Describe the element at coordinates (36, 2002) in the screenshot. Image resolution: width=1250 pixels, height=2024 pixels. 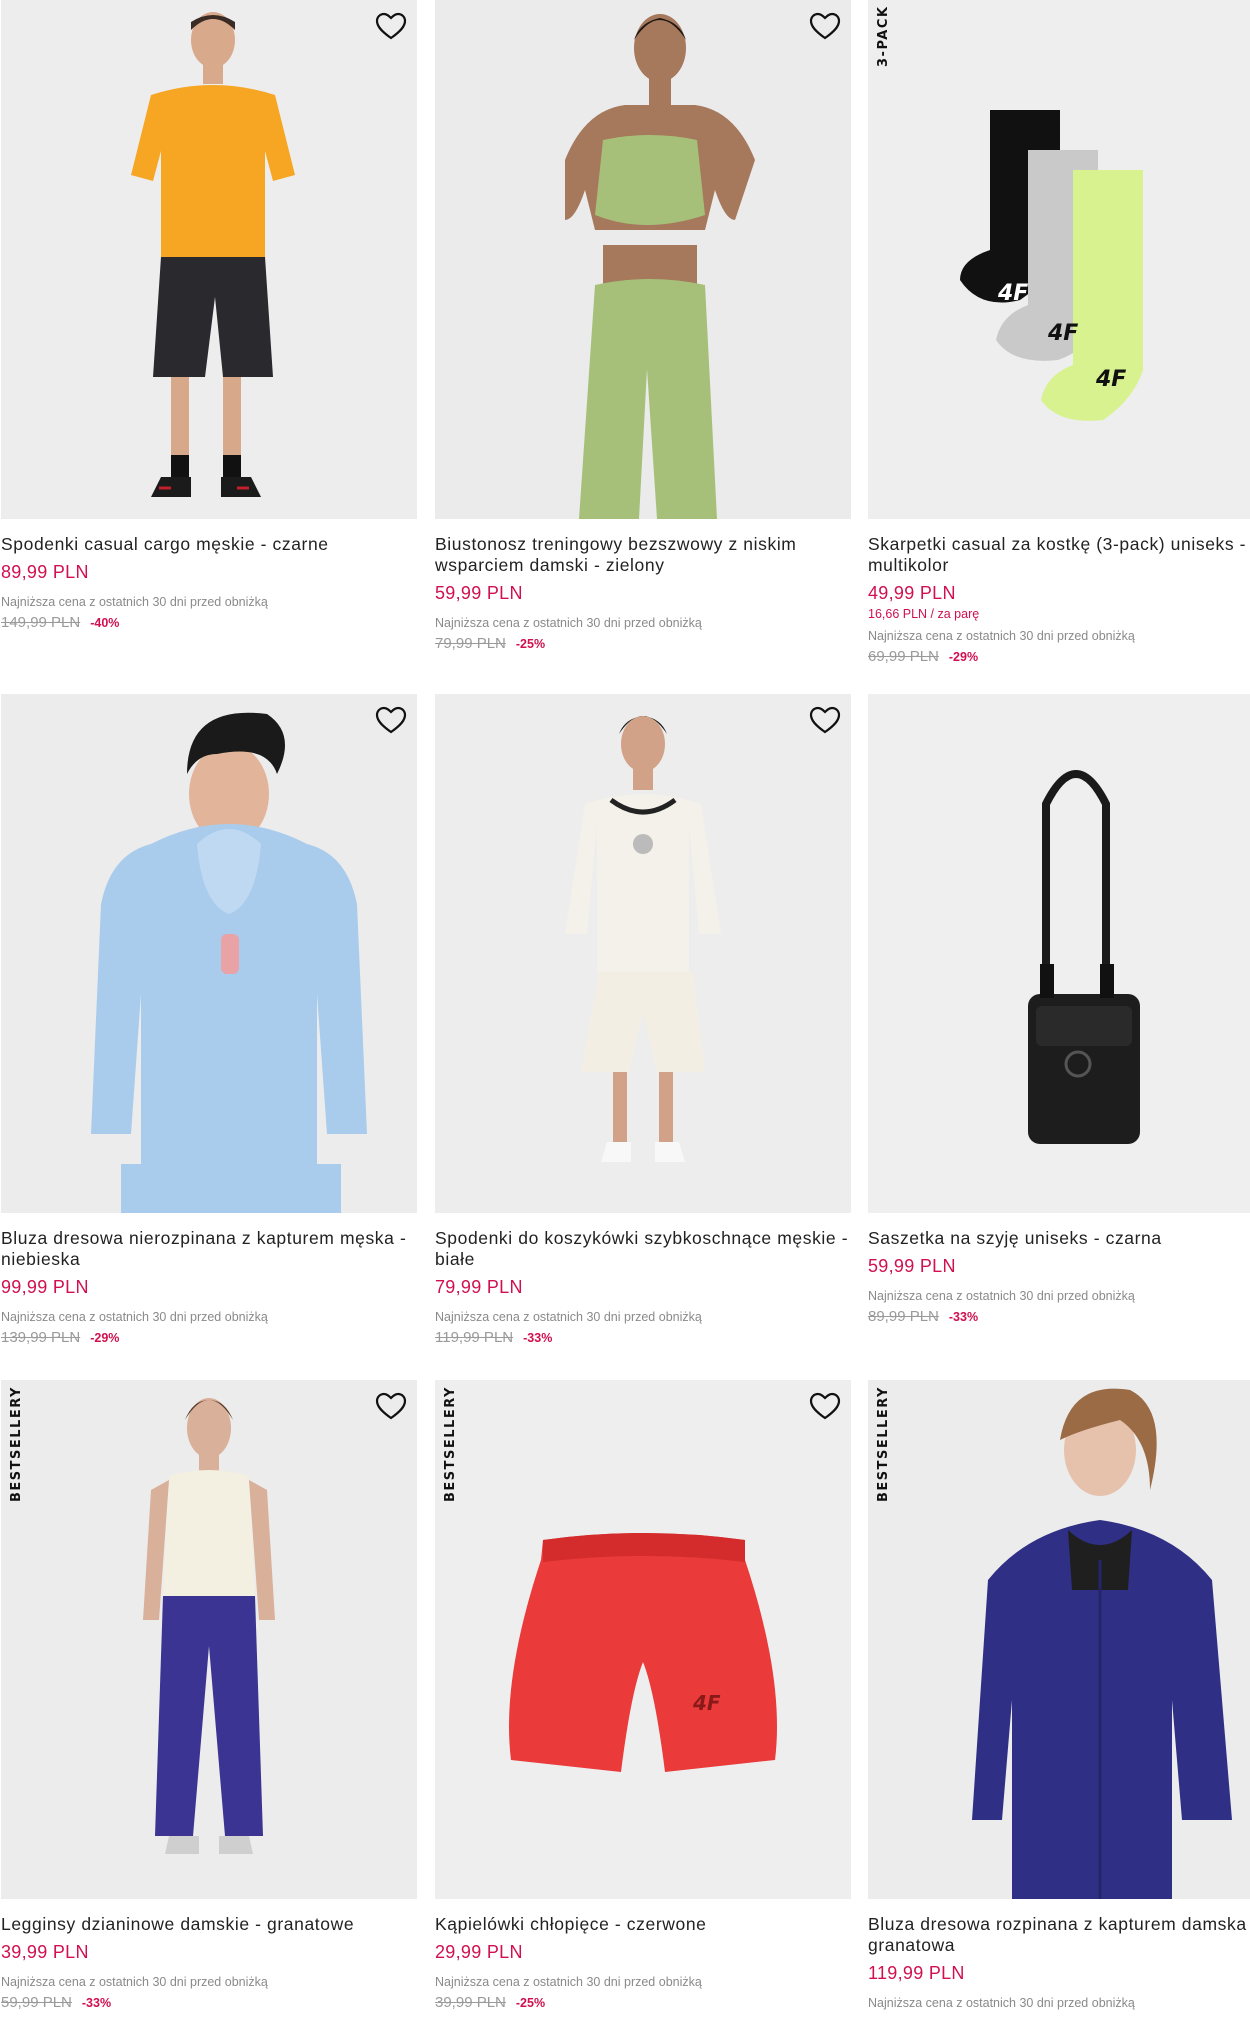
I see `old-price: 59,99 PLN` at that location.